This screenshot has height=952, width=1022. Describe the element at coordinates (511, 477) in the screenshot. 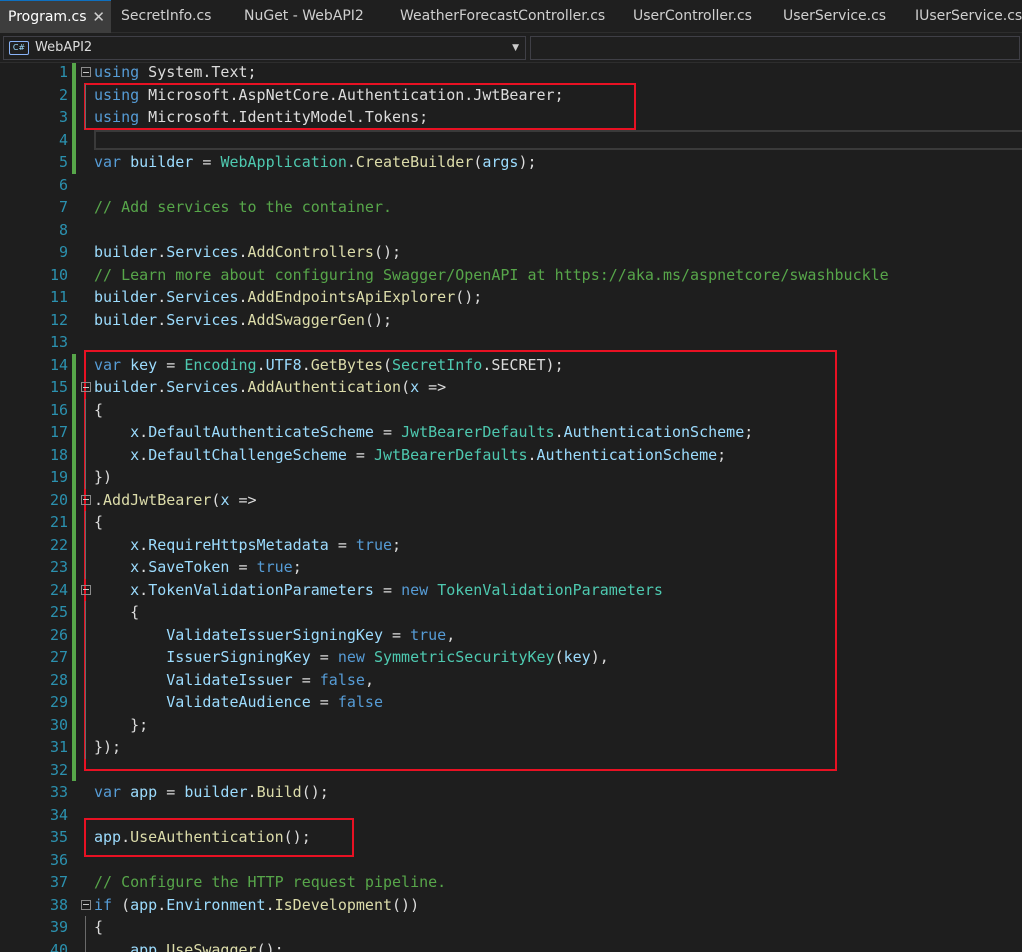

I see `code-line: 19})` at that location.